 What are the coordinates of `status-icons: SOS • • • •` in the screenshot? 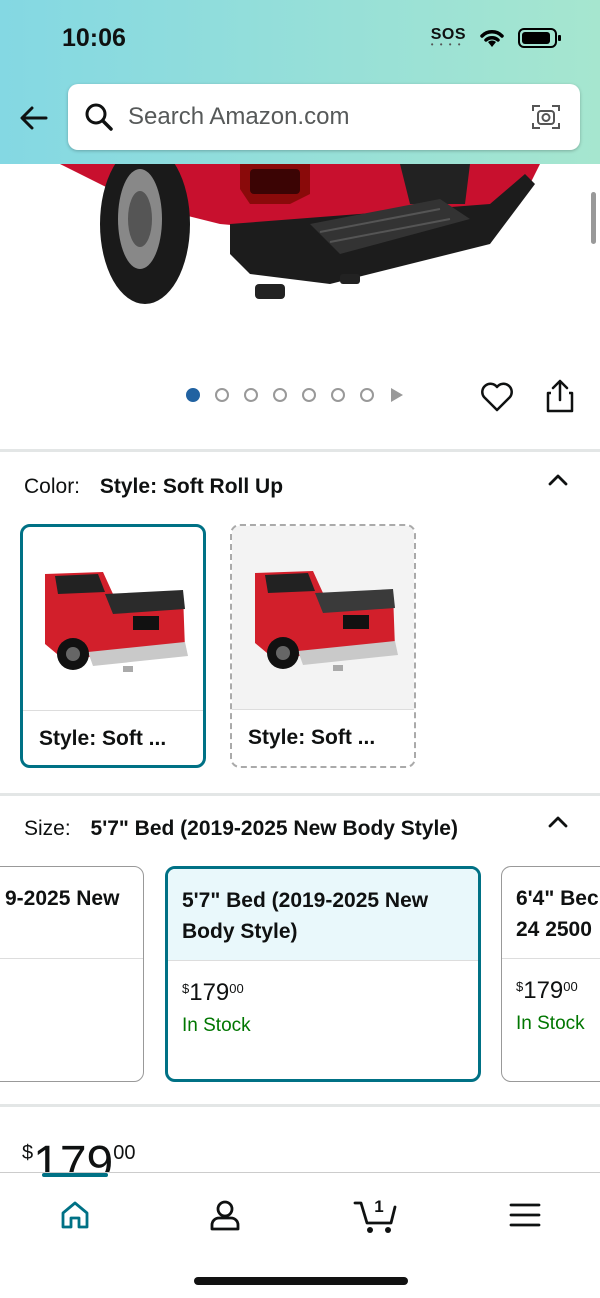 It's located at (496, 37).